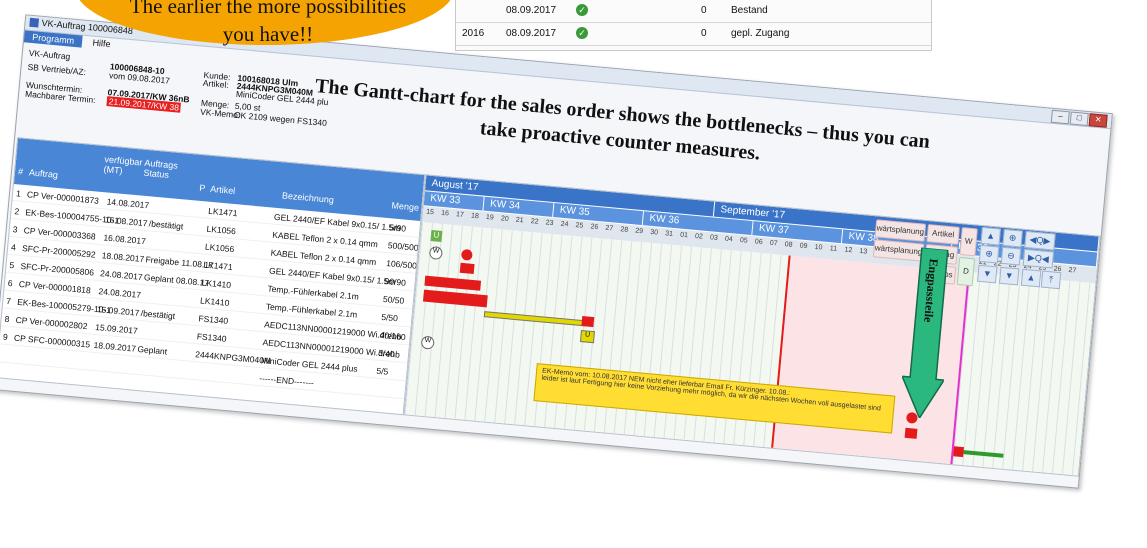 The height and width of the screenshot is (548, 1147). What do you see at coordinates (389, 317) in the screenshot?
I see `cell-menge: 5/50` at bounding box center [389, 317].